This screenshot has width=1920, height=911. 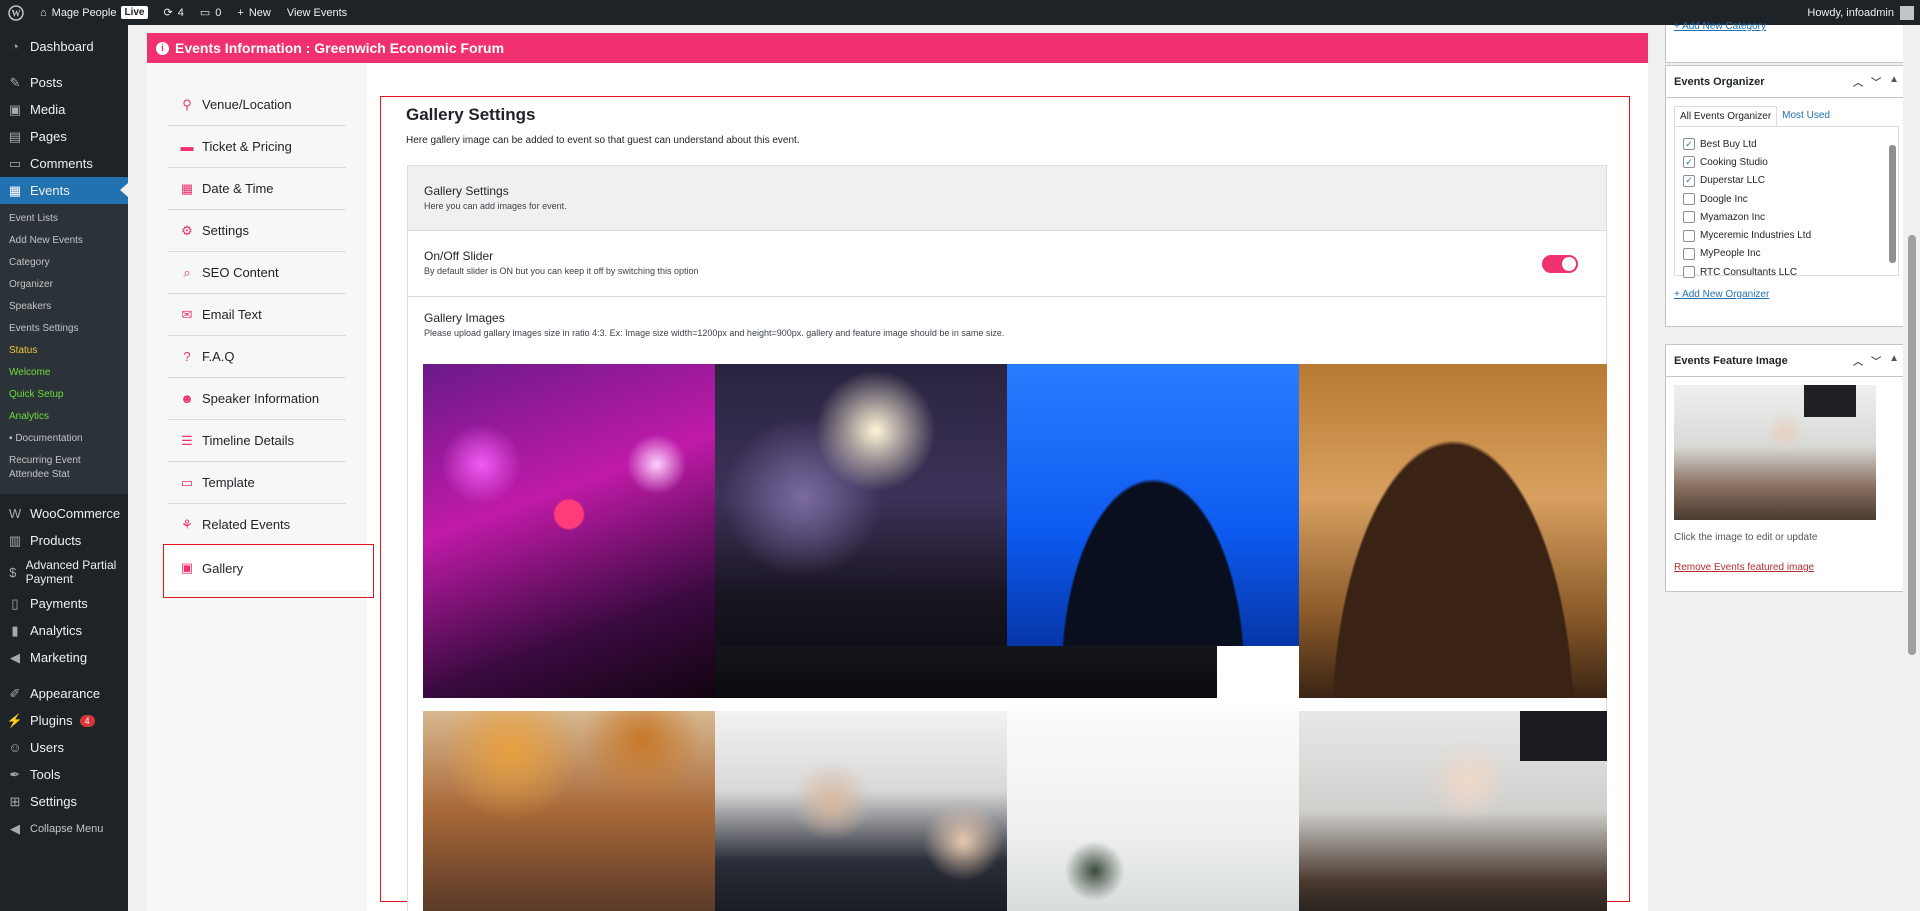 I want to click on sidebar-item-pages: ▤ Pages, so click(x=64, y=136).